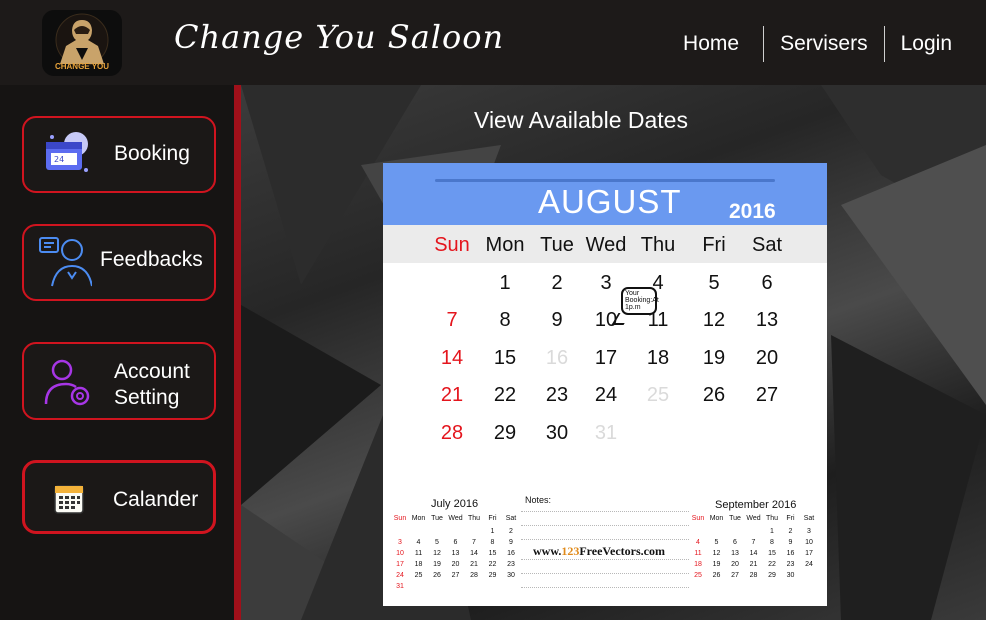 The height and width of the screenshot is (620, 986). What do you see at coordinates (767, 245) in the screenshot?
I see `weekday-label: Sat` at bounding box center [767, 245].